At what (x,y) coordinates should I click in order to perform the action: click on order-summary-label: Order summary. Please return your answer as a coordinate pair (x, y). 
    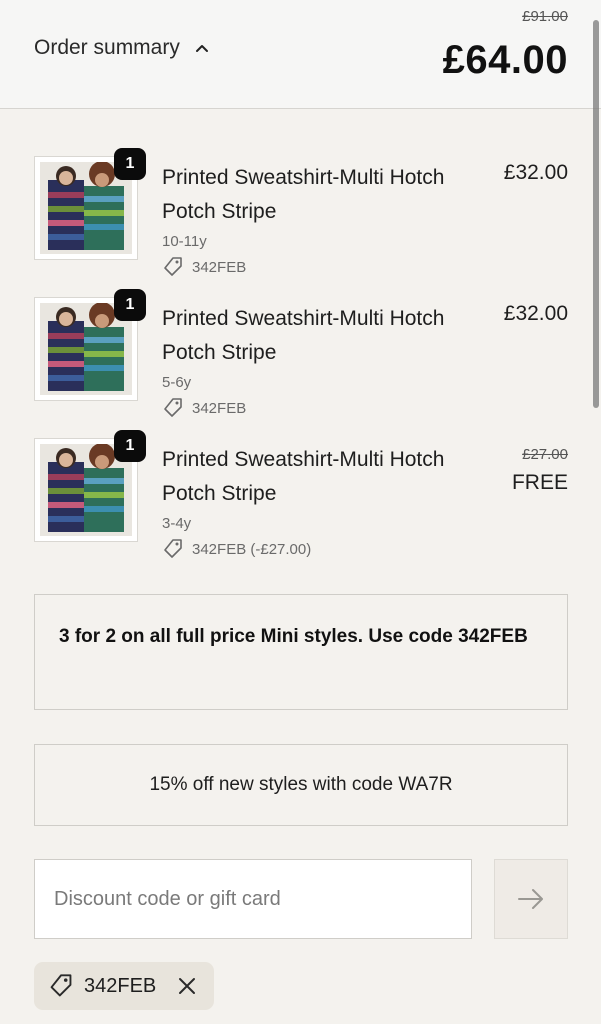
    Looking at the image, I should click on (107, 47).